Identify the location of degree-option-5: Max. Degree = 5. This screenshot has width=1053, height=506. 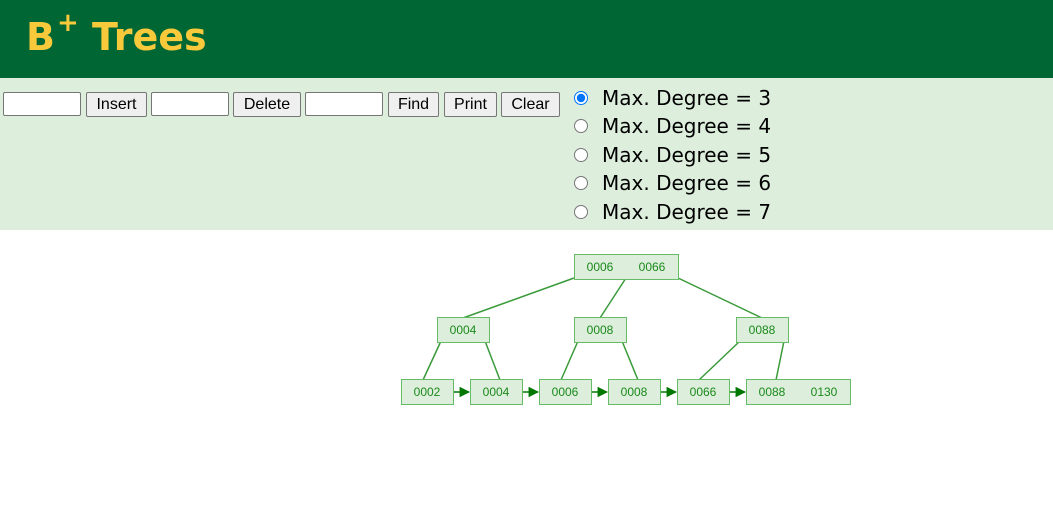
(671, 155).